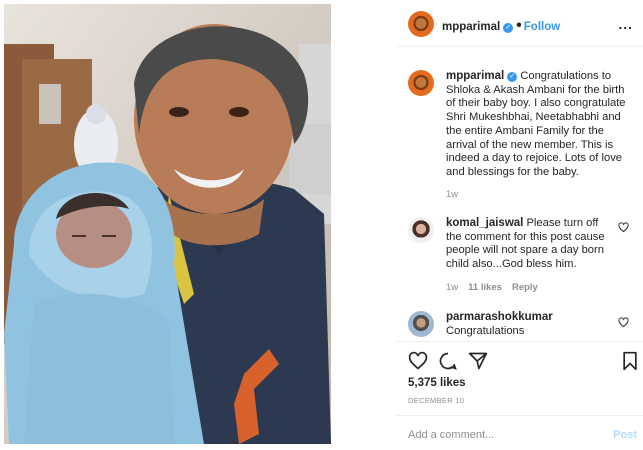 The height and width of the screenshot is (450, 643). Describe the element at coordinates (501, 26) in the screenshot. I see `post-header: mpparimal ✓ • Follow` at that location.